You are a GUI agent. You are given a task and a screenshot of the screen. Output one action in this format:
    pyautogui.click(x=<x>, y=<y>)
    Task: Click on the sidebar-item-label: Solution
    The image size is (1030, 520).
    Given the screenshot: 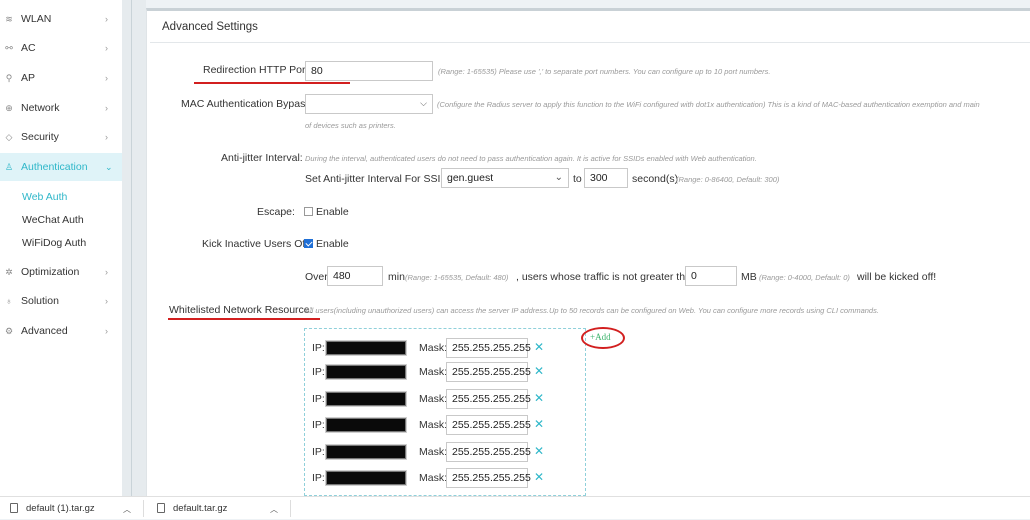 What is the action you would take?
    pyautogui.click(x=40, y=301)
    